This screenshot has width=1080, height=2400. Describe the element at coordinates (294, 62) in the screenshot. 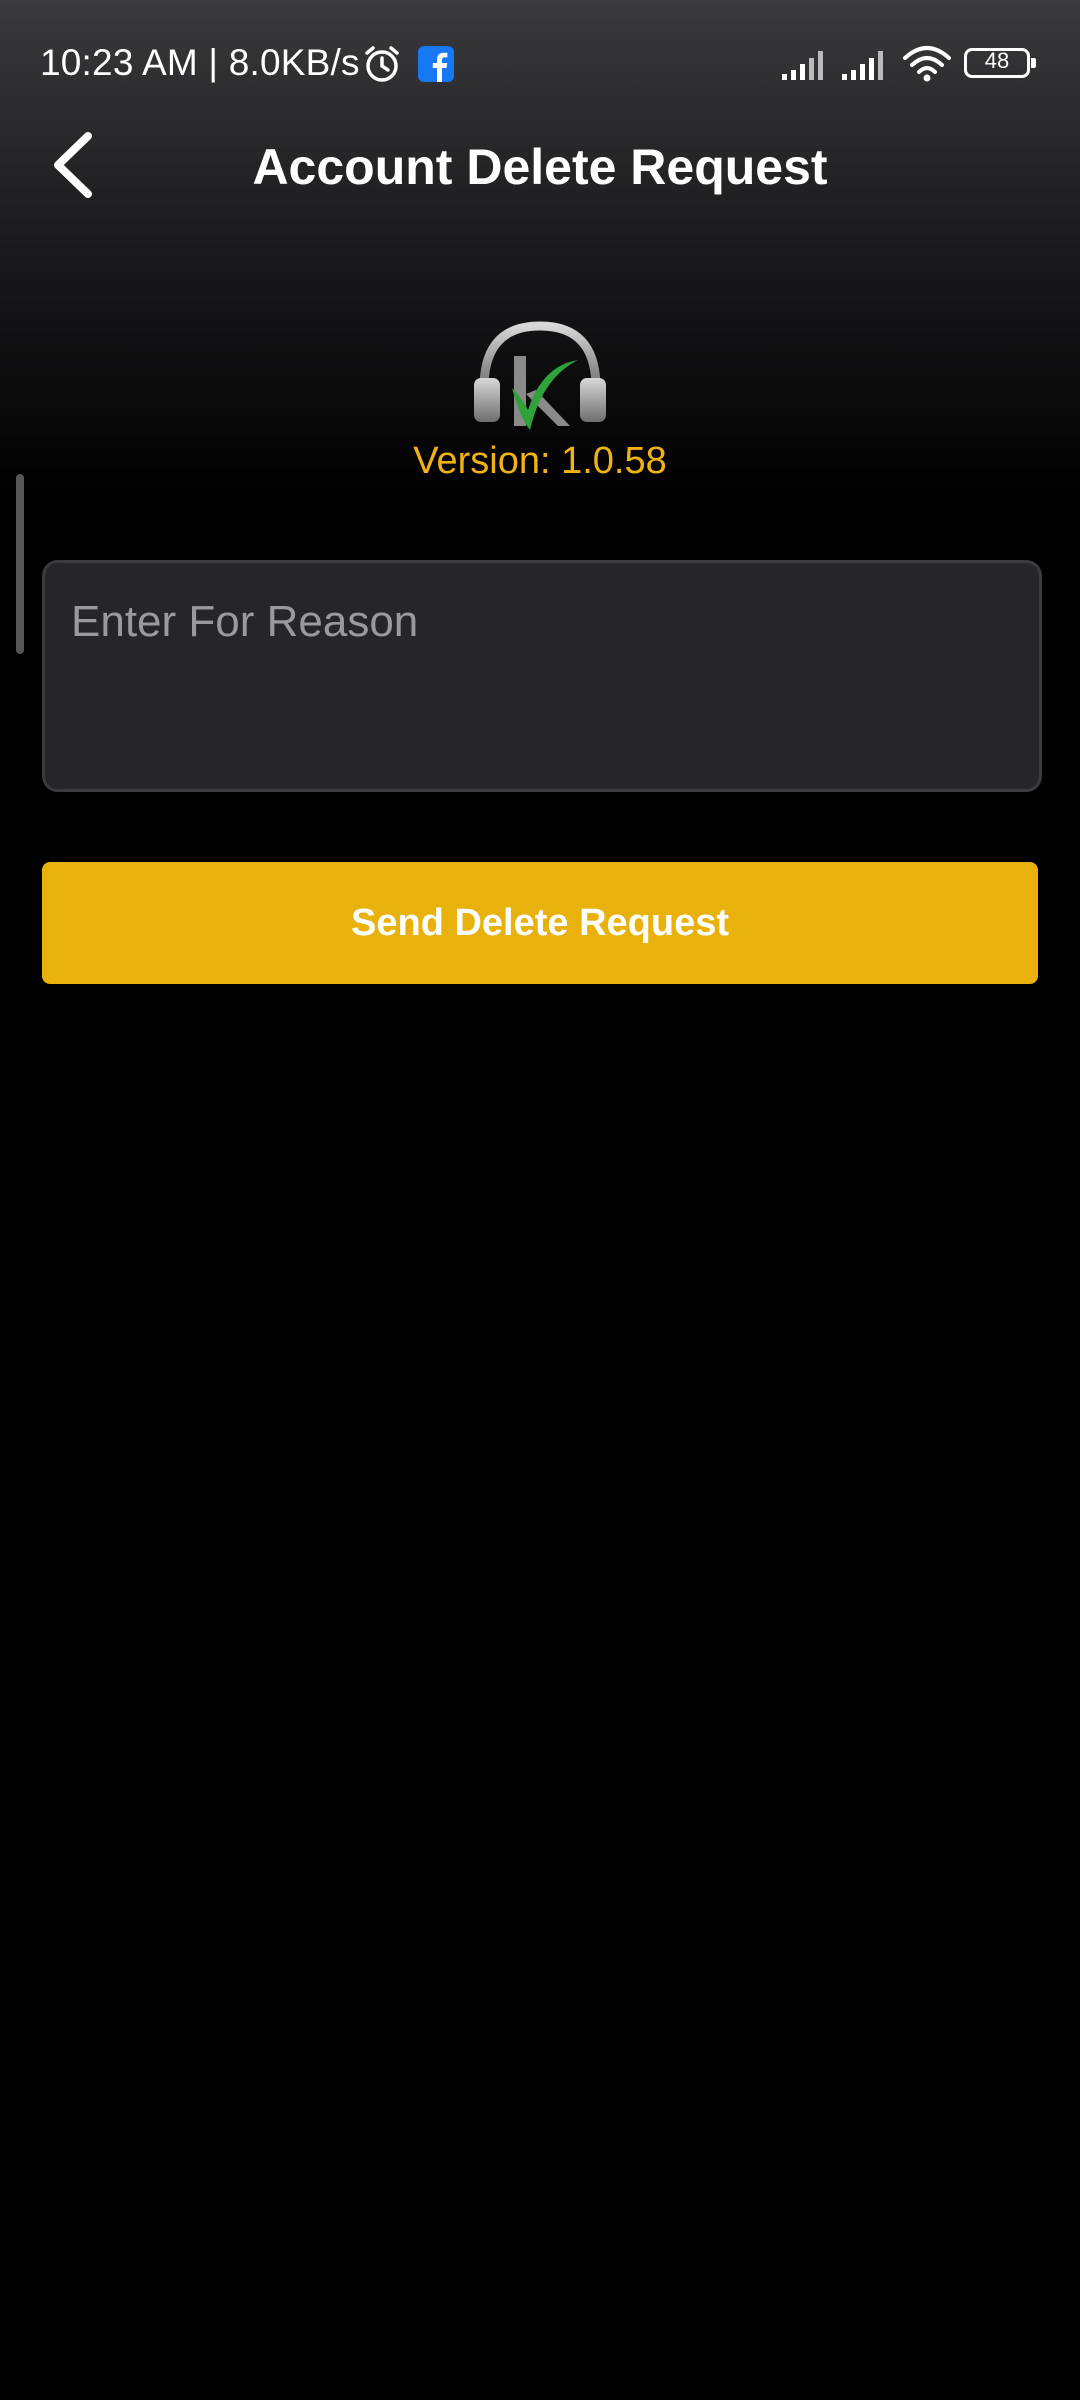

I see `network-speed: 8.0KB/s` at that location.